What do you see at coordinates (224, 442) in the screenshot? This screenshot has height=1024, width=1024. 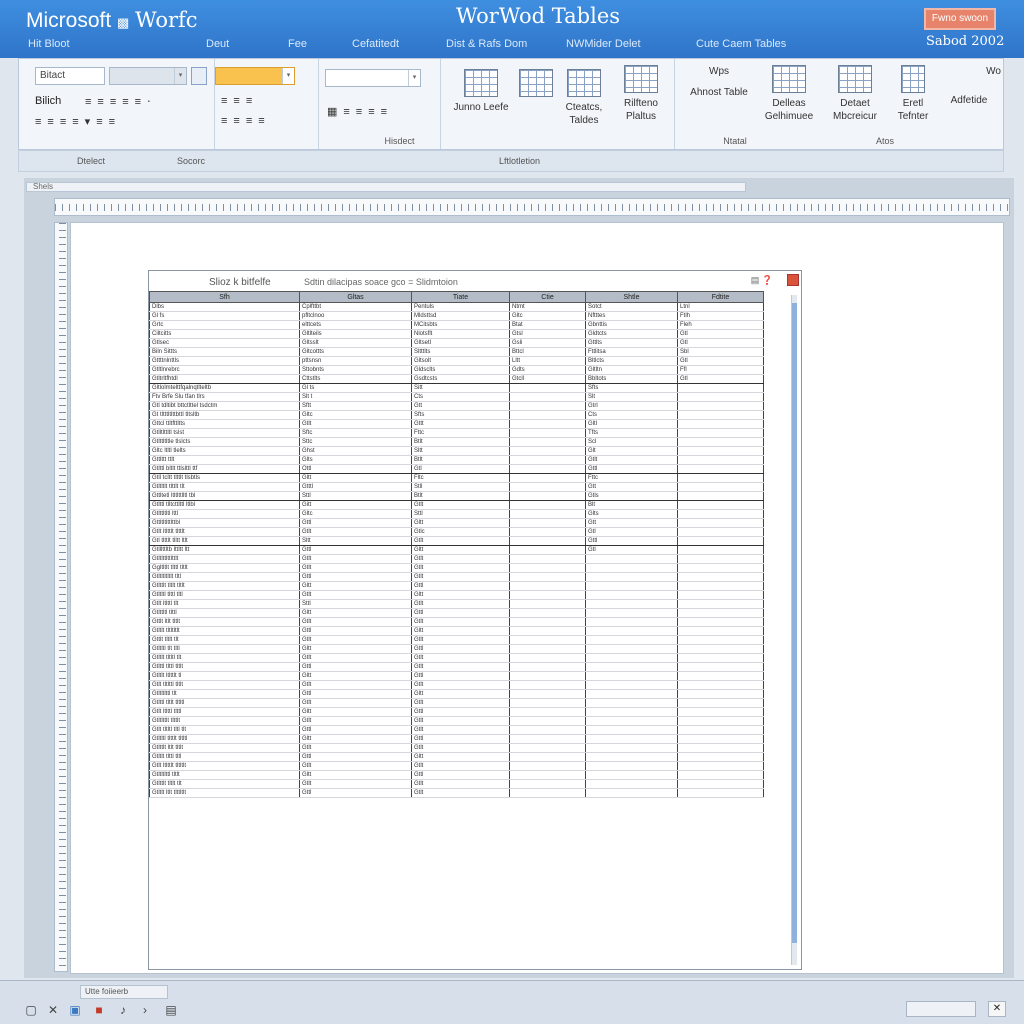 I see `table-cell: Gtlttltltle tlslcts` at bounding box center [224, 442].